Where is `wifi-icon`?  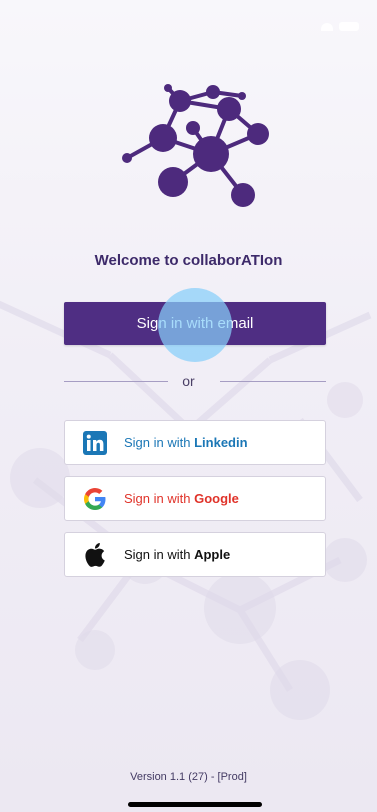
wifi-icon is located at coordinates (327, 26).